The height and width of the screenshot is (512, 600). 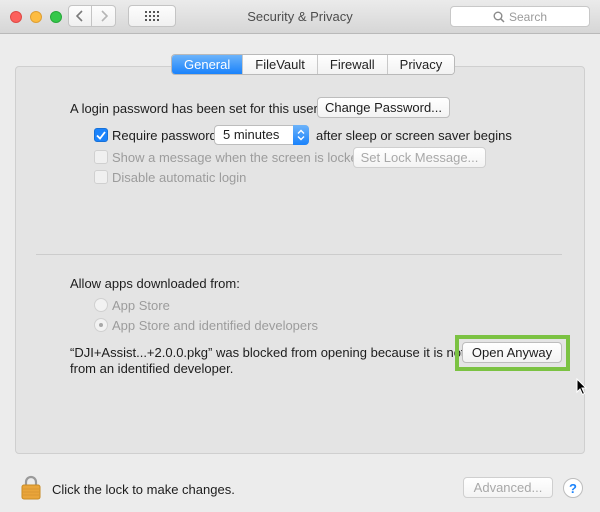 I want to click on search-icon, so click(x=499, y=17).